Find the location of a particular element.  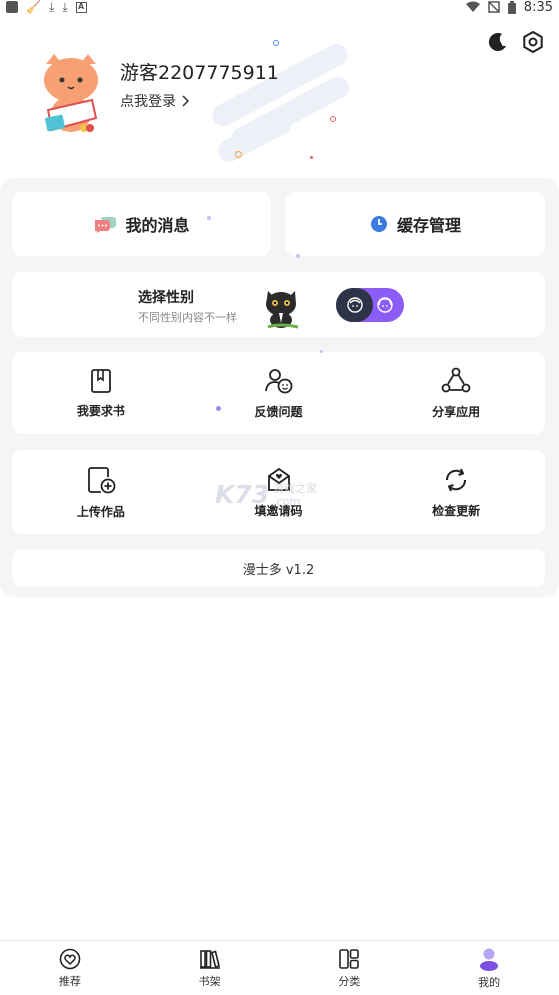

nav-recommend: 推荐 is located at coordinates (70, 968).